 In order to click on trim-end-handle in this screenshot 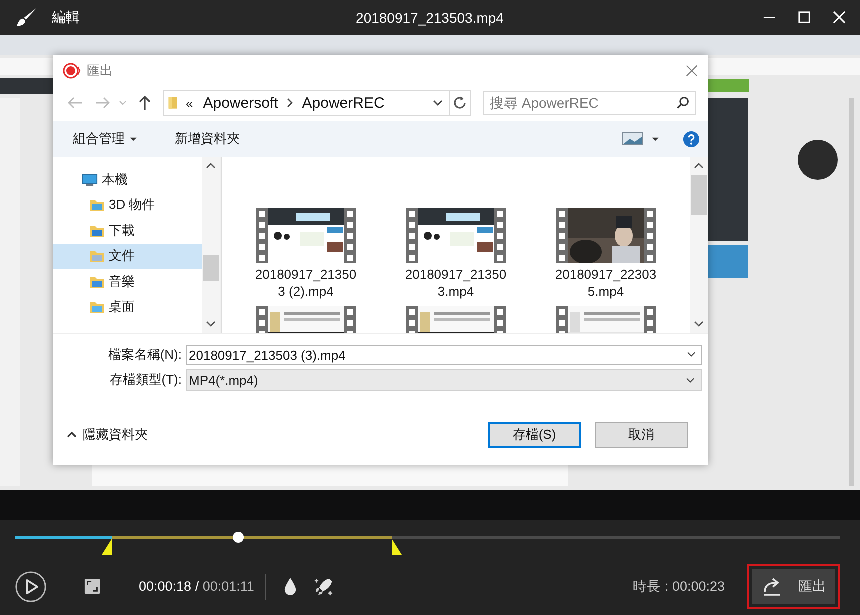, I will do `click(397, 547)`.